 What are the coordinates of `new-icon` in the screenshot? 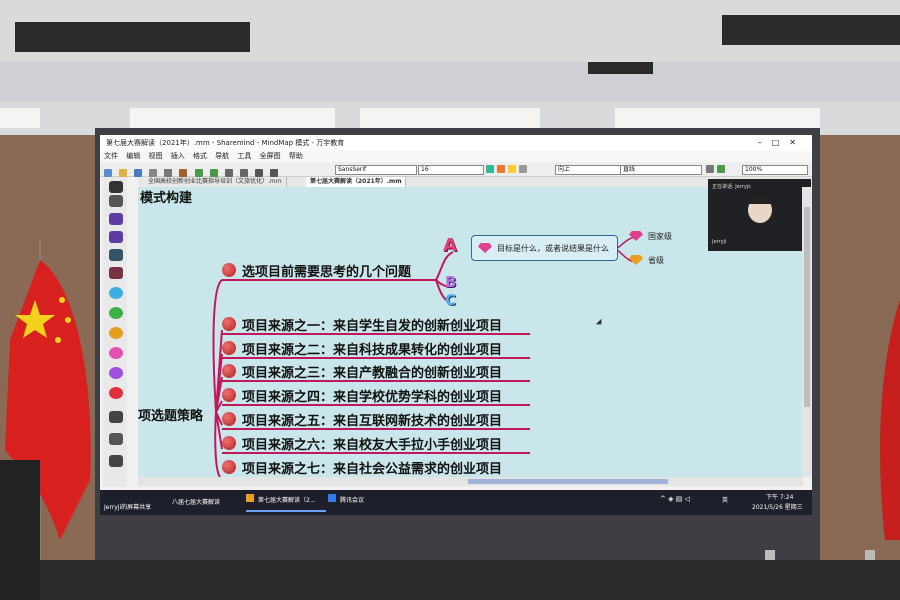 It's located at (108, 173).